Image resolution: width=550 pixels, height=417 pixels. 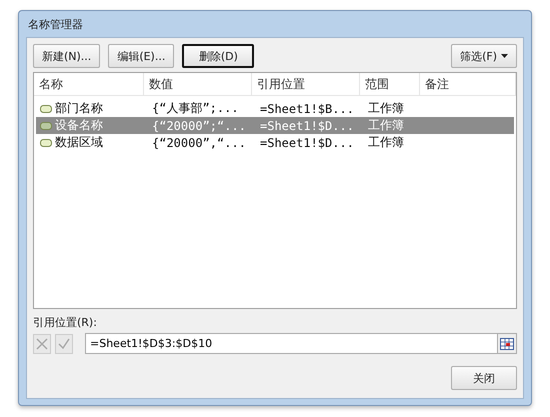 I want to click on cancel-button, so click(x=42, y=344).